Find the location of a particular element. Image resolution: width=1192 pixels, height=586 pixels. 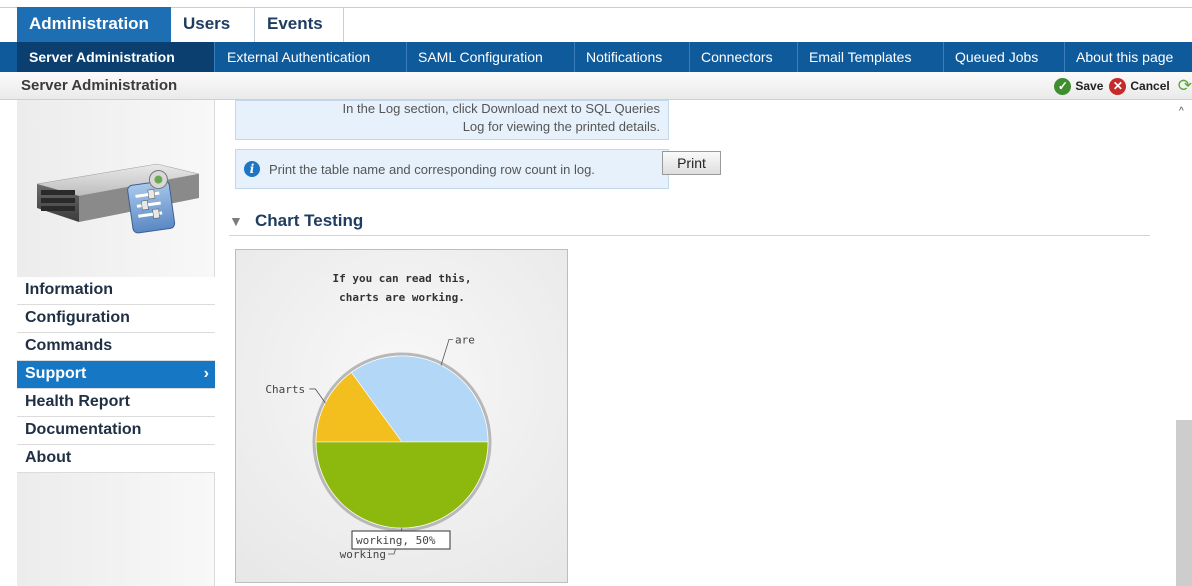

subtab-queued-jobs: Queued Jobs is located at coordinates (1004, 57).